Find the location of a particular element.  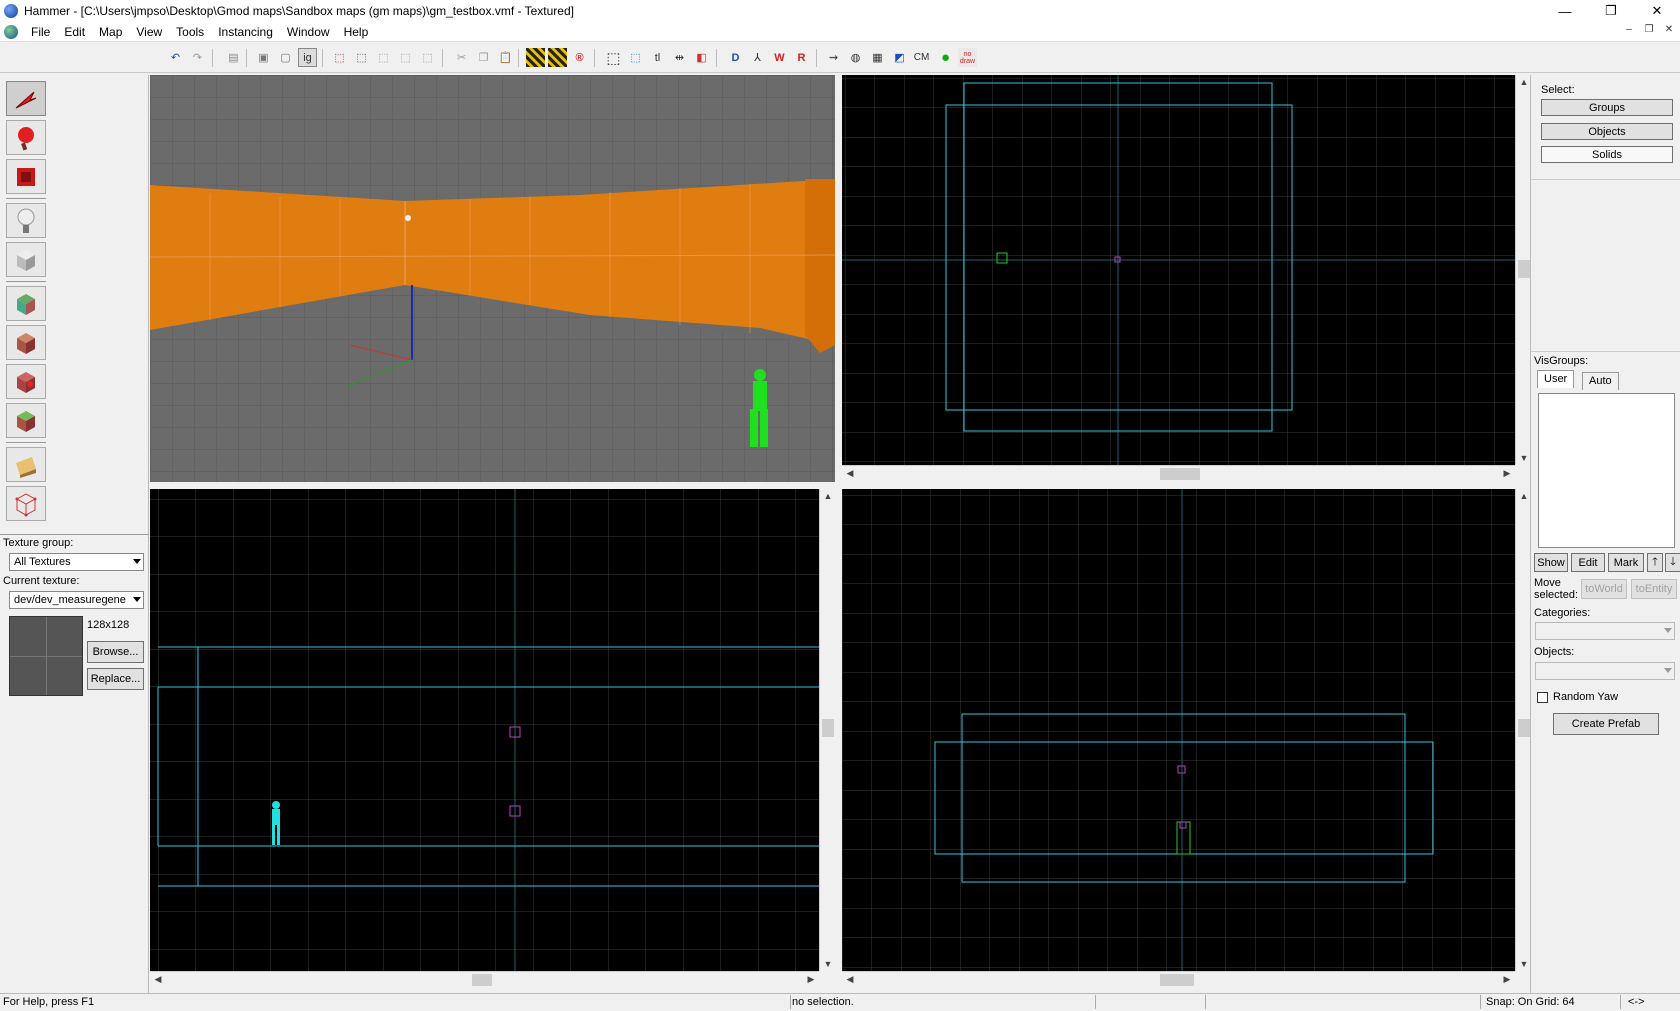

redo-icon: ↷ is located at coordinates (197, 57).